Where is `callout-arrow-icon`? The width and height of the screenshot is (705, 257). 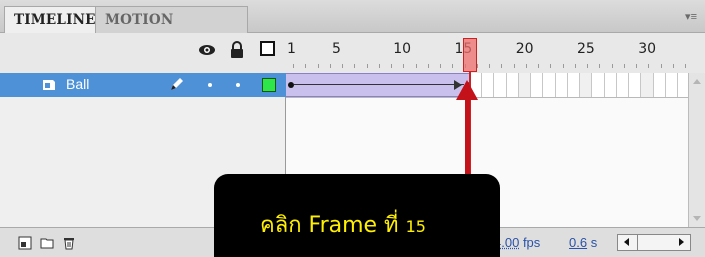 callout-arrow-icon is located at coordinates (467, 90).